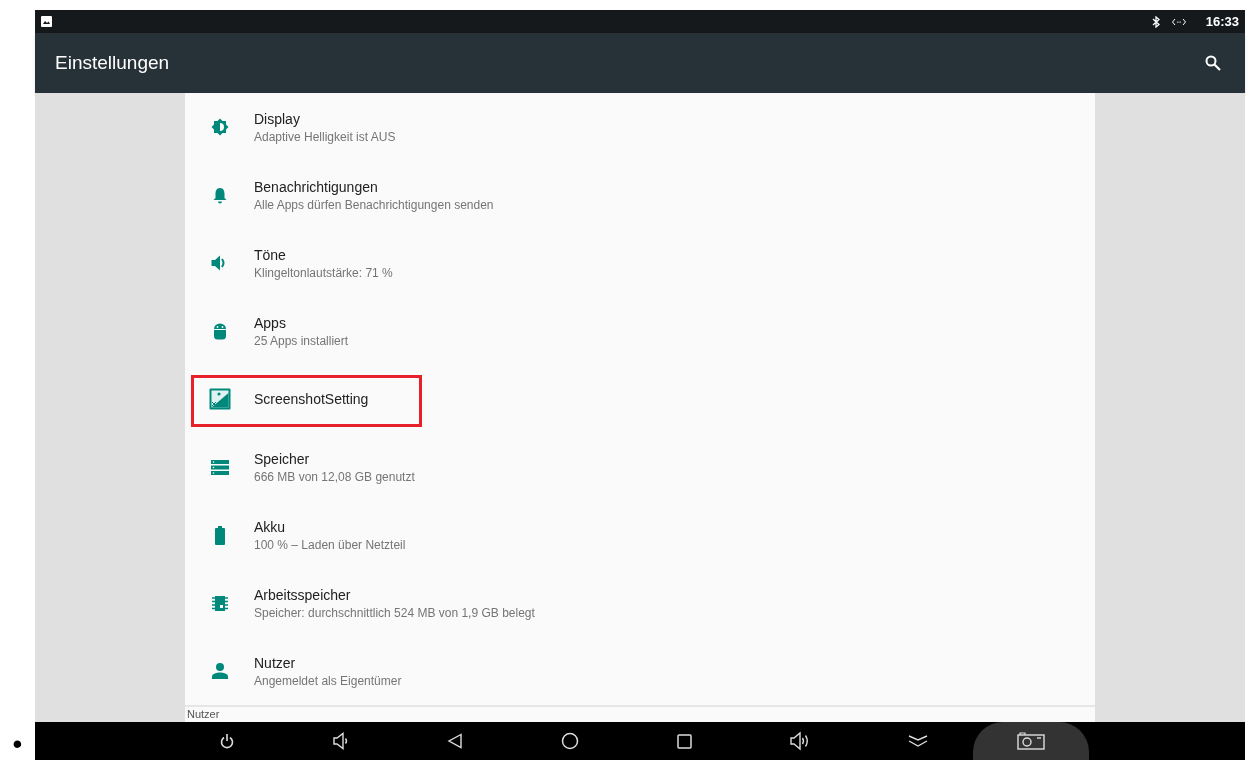 The height and width of the screenshot is (760, 1253). I want to click on item-title: Töne, so click(270, 254).